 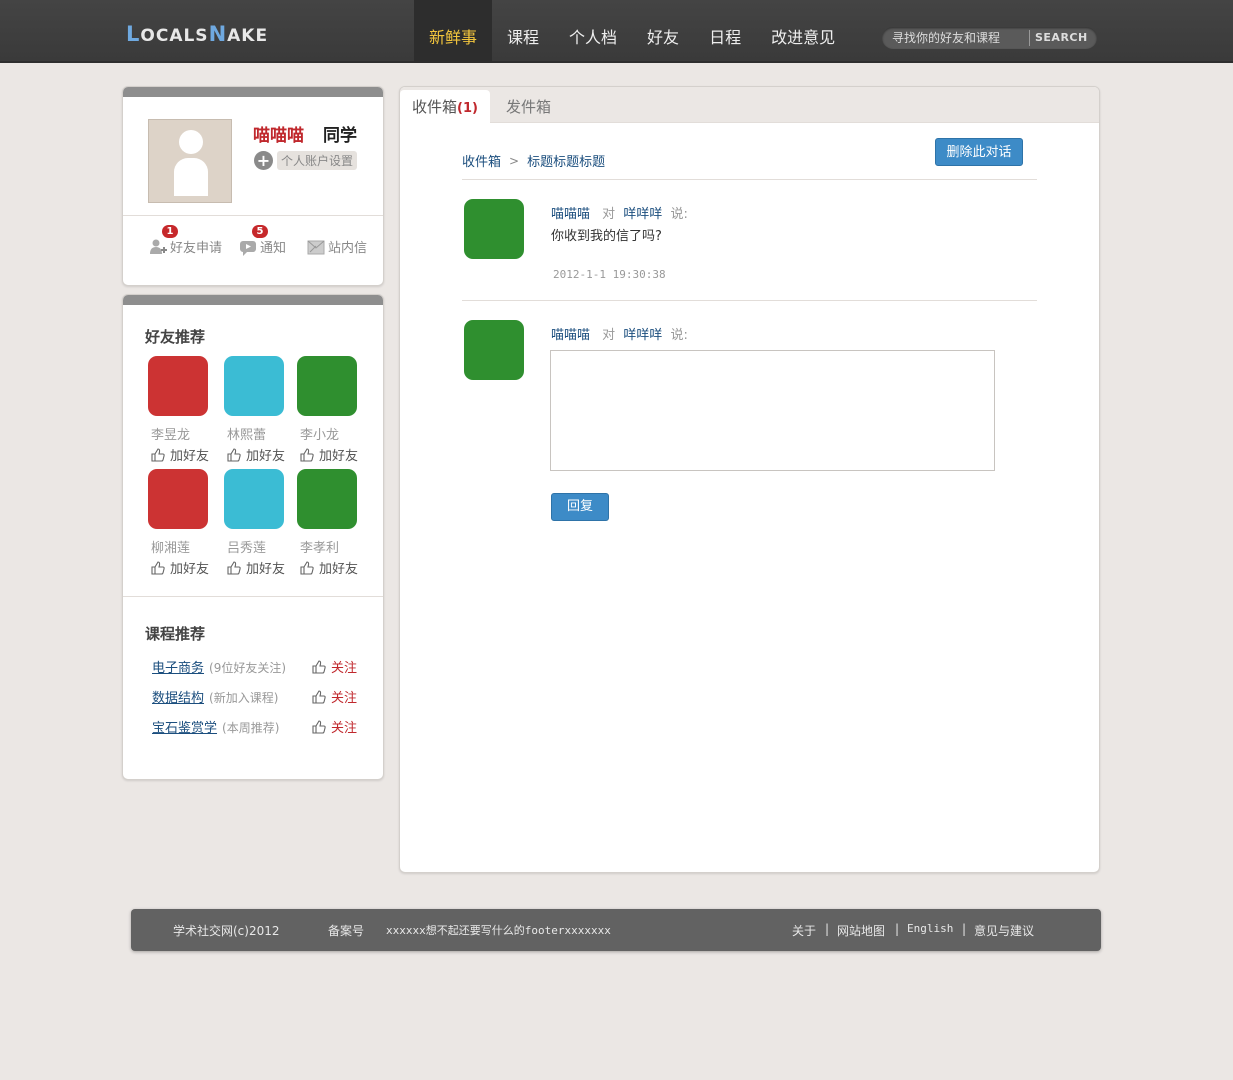 What do you see at coordinates (679, 335) in the screenshot?
I see `says-word: 说:` at bounding box center [679, 335].